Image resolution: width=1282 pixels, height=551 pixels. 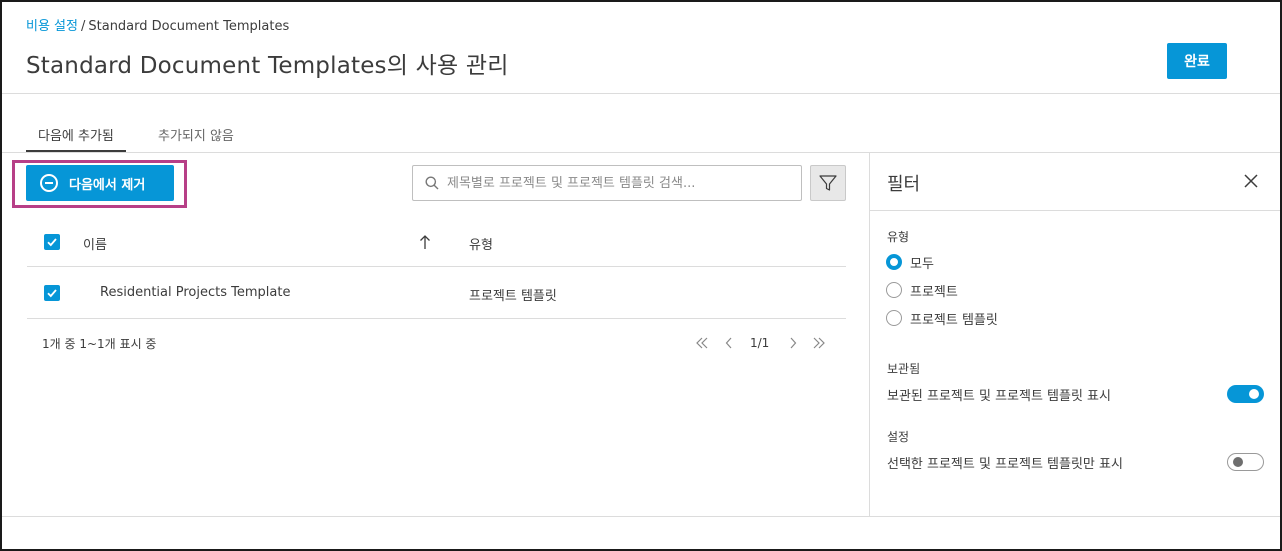 I want to click on row-checkbox, so click(x=52, y=293).